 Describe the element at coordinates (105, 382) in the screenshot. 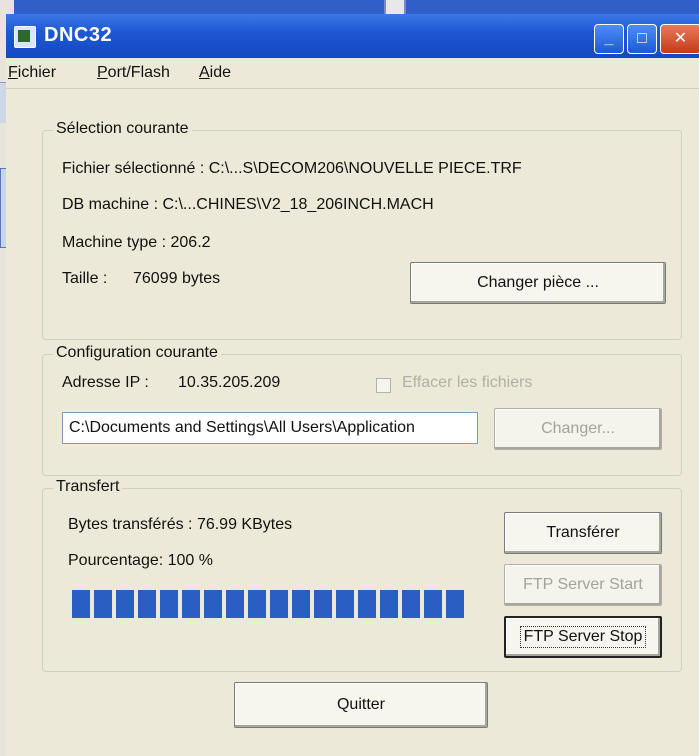

I see `adresse-ip-label: Adresse IP :` at that location.